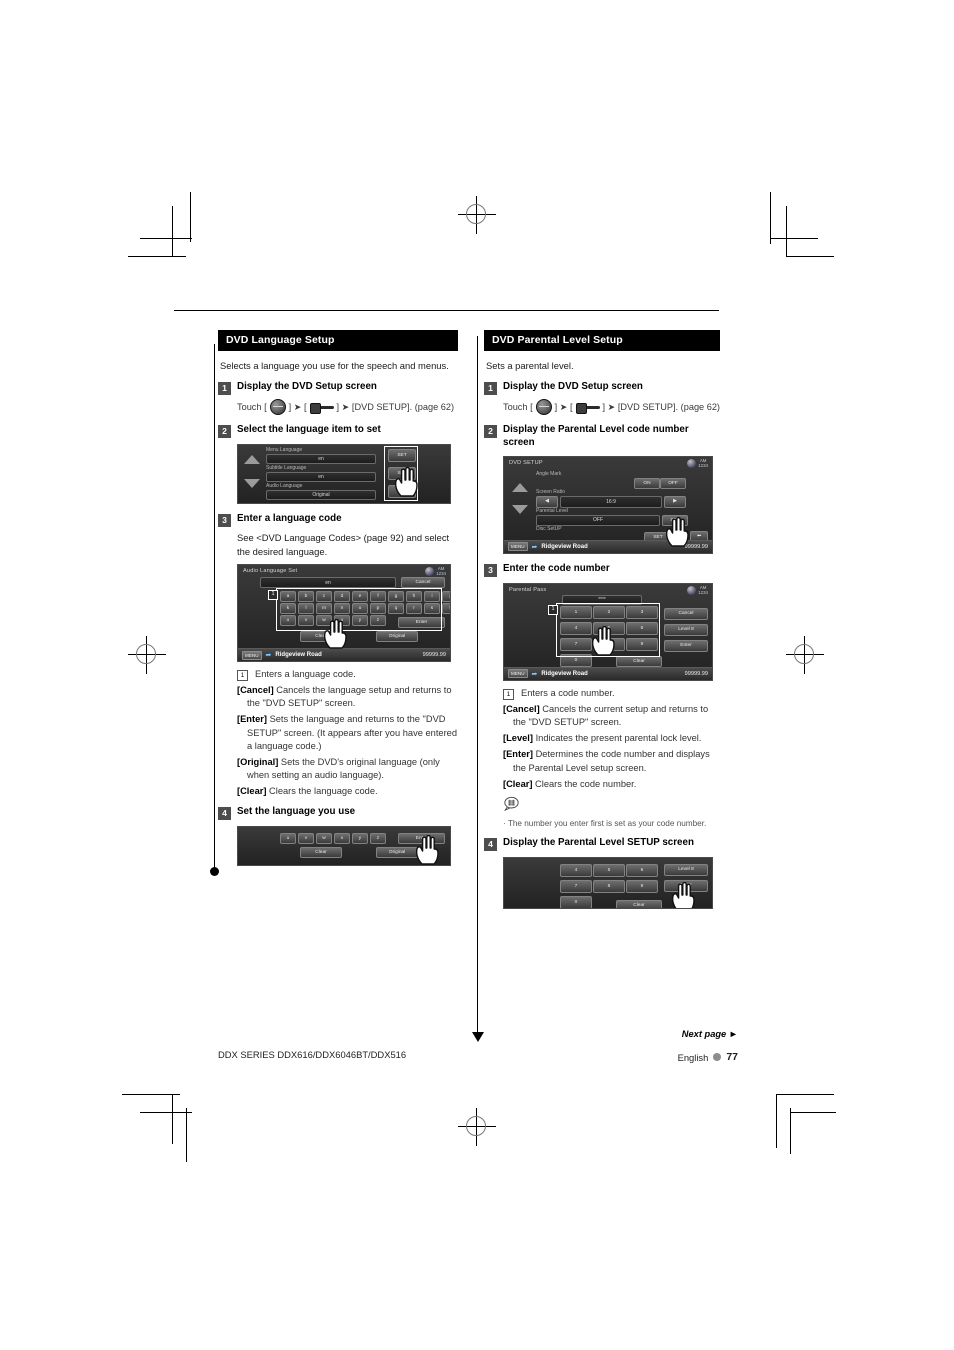 The width and height of the screenshot is (954, 1350). I want to click on crop-mark-top-left-h2, so click(166, 238).